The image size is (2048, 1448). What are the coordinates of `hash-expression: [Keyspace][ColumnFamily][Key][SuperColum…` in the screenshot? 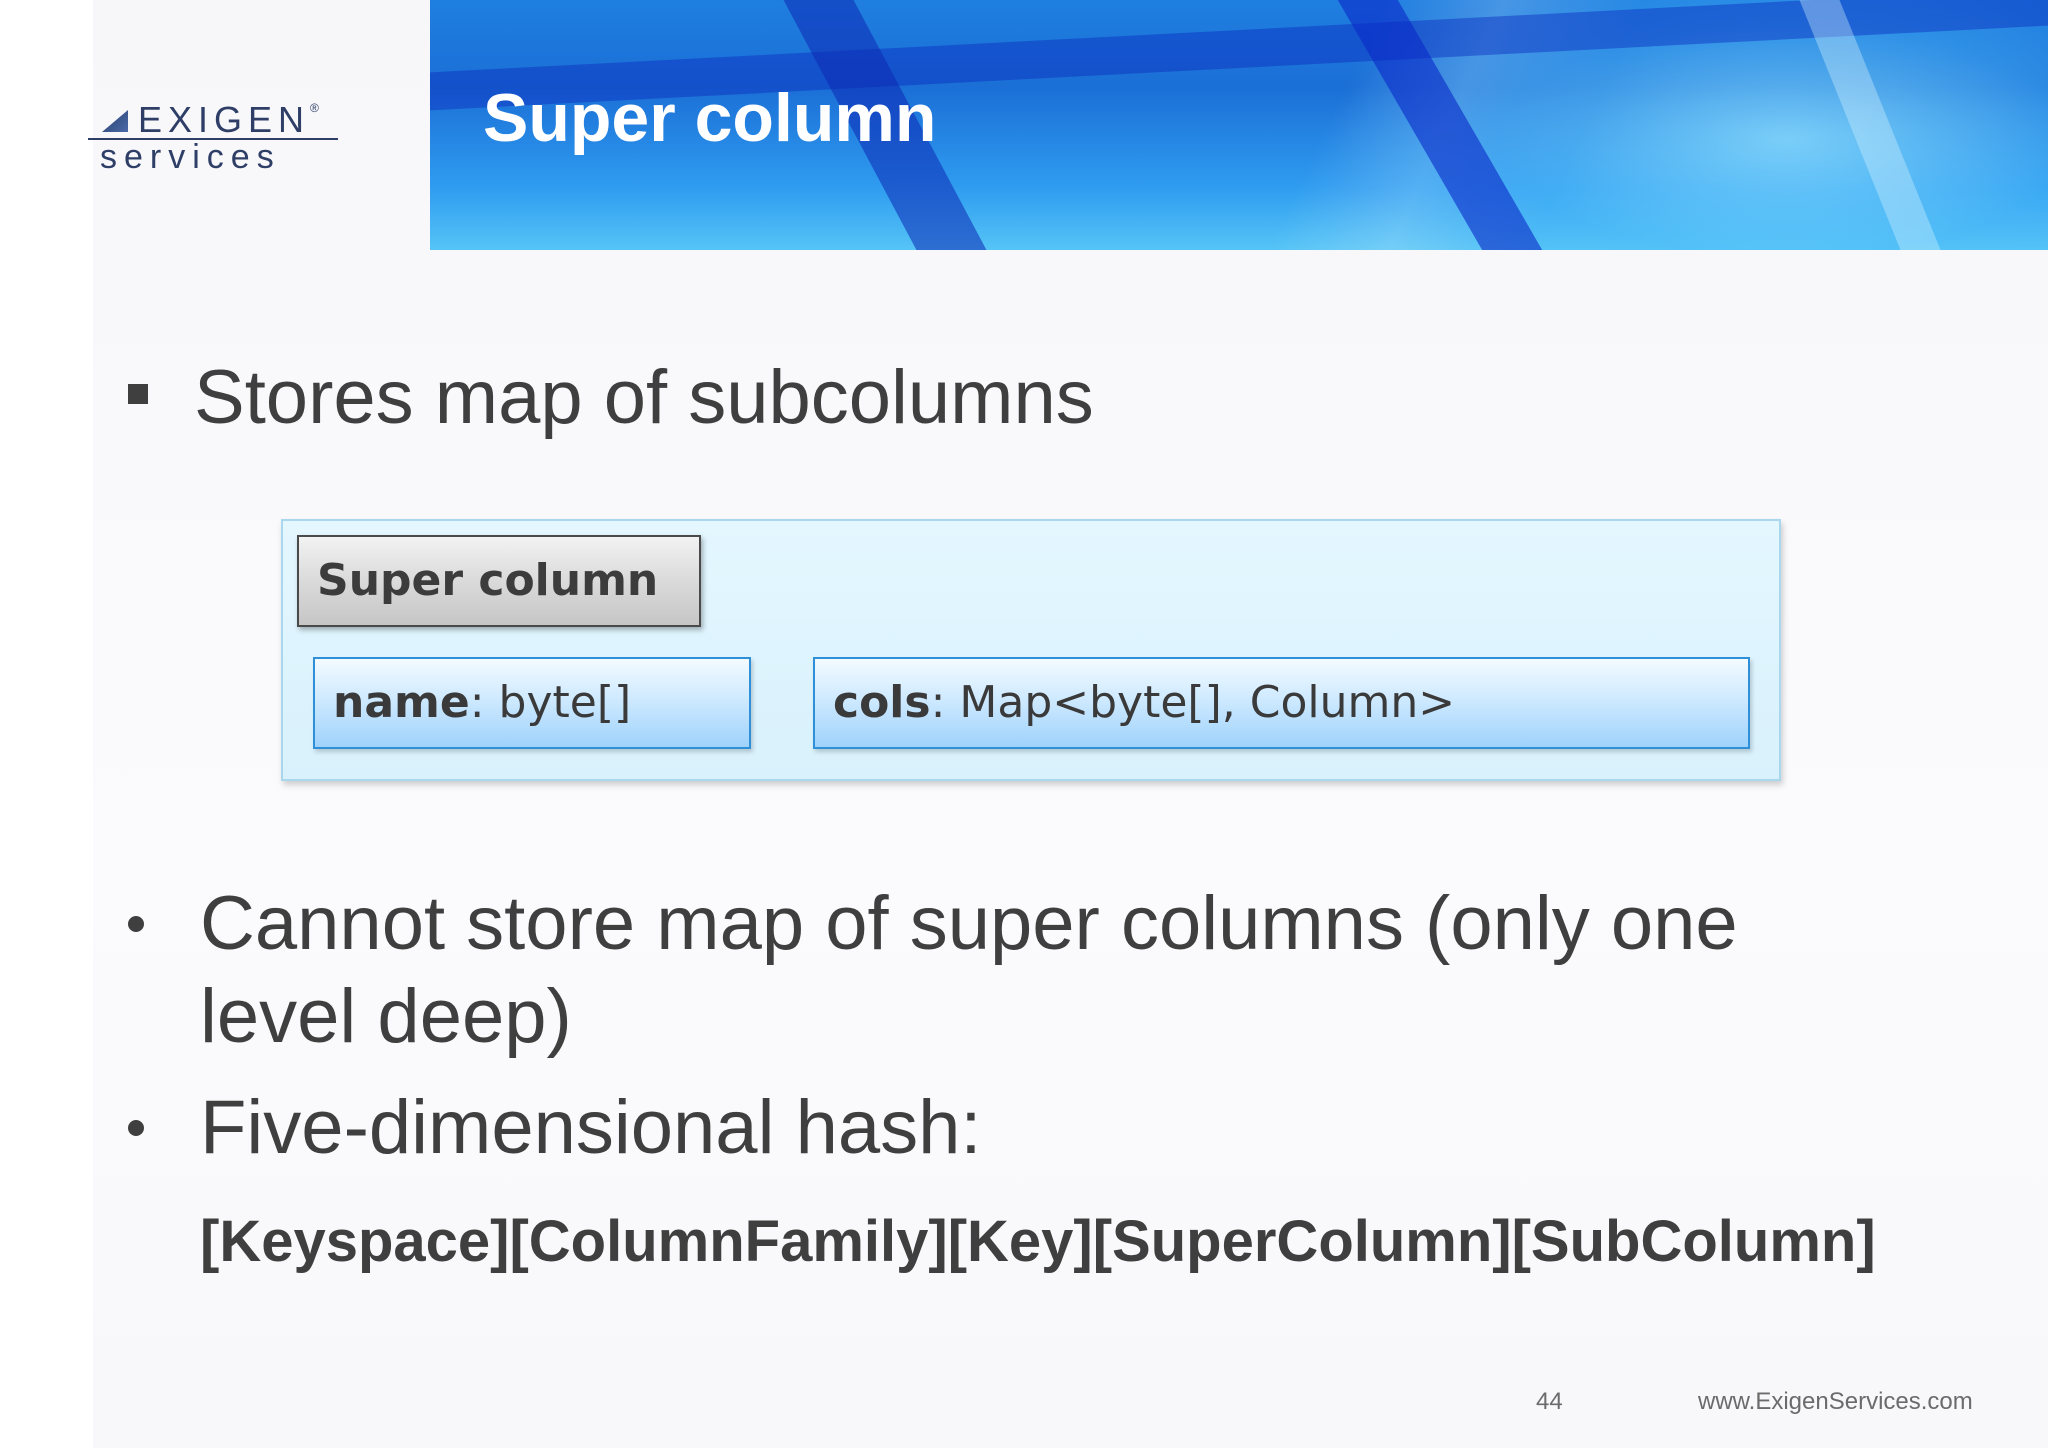 It's located at (1038, 1241).